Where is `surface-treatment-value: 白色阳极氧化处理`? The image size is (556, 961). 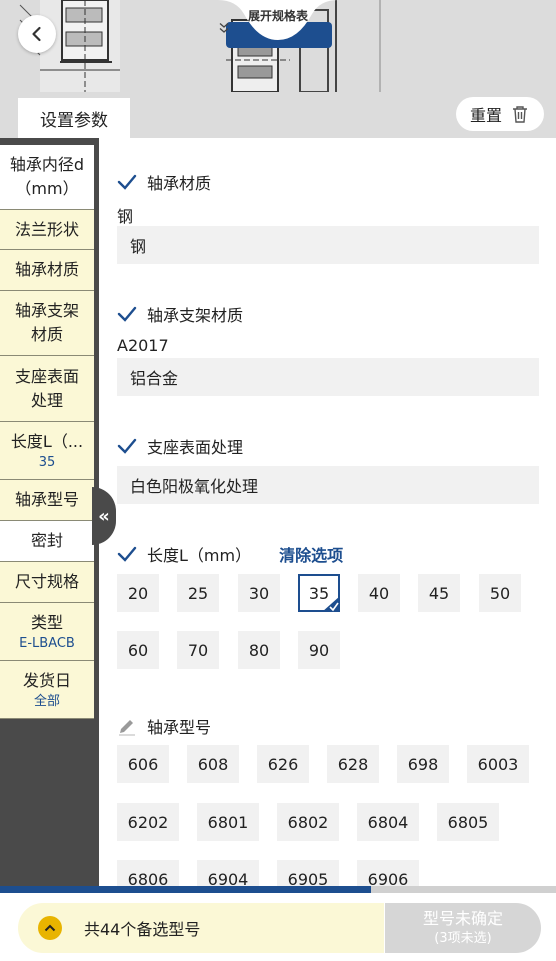
surface-treatment-value: 白色阳极氧化处理 is located at coordinates (328, 485).